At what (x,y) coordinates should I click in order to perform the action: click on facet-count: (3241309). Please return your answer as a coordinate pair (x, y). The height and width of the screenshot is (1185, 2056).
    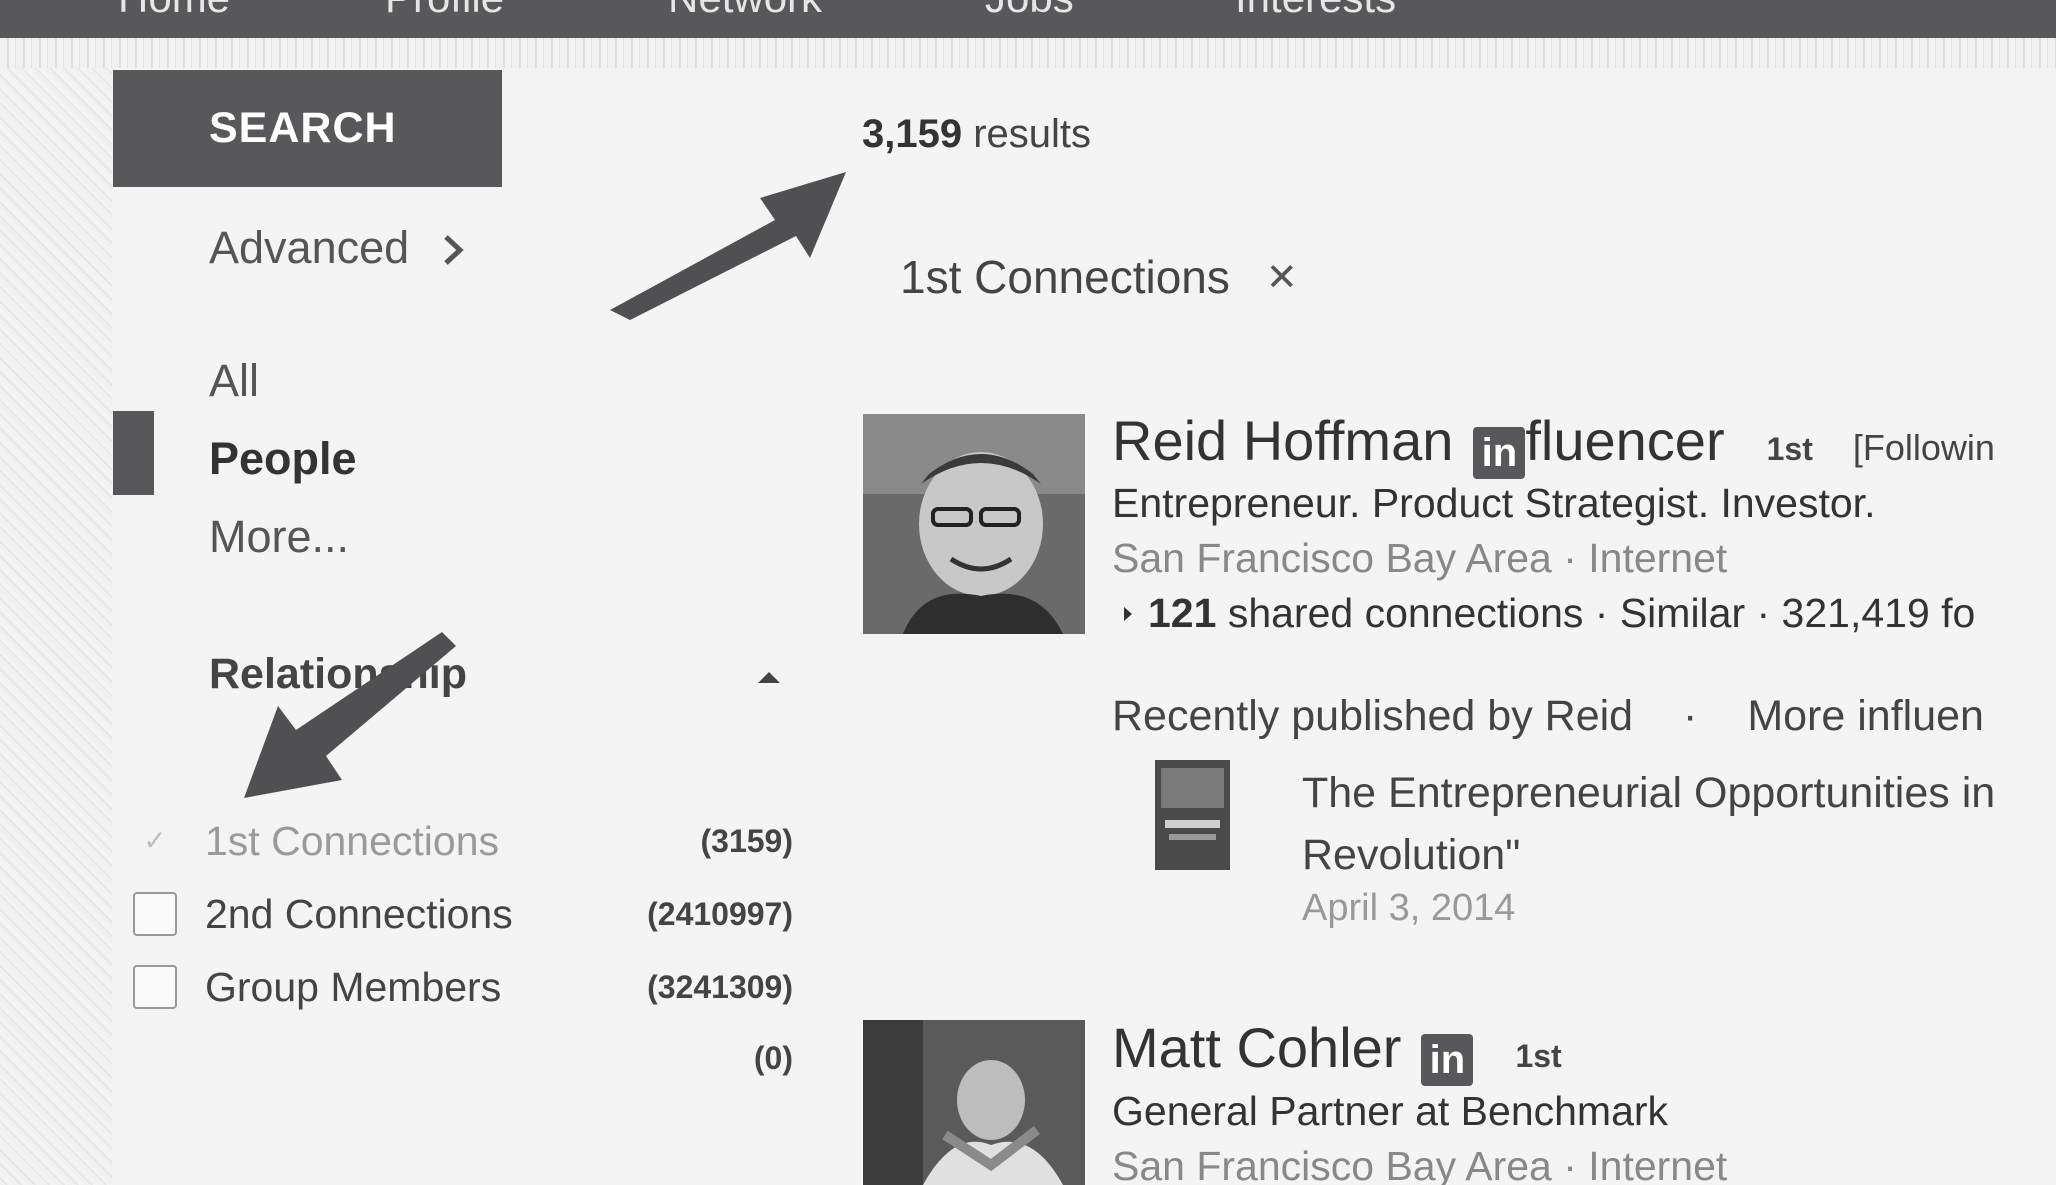
    Looking at the image, I should click on (720, 986).